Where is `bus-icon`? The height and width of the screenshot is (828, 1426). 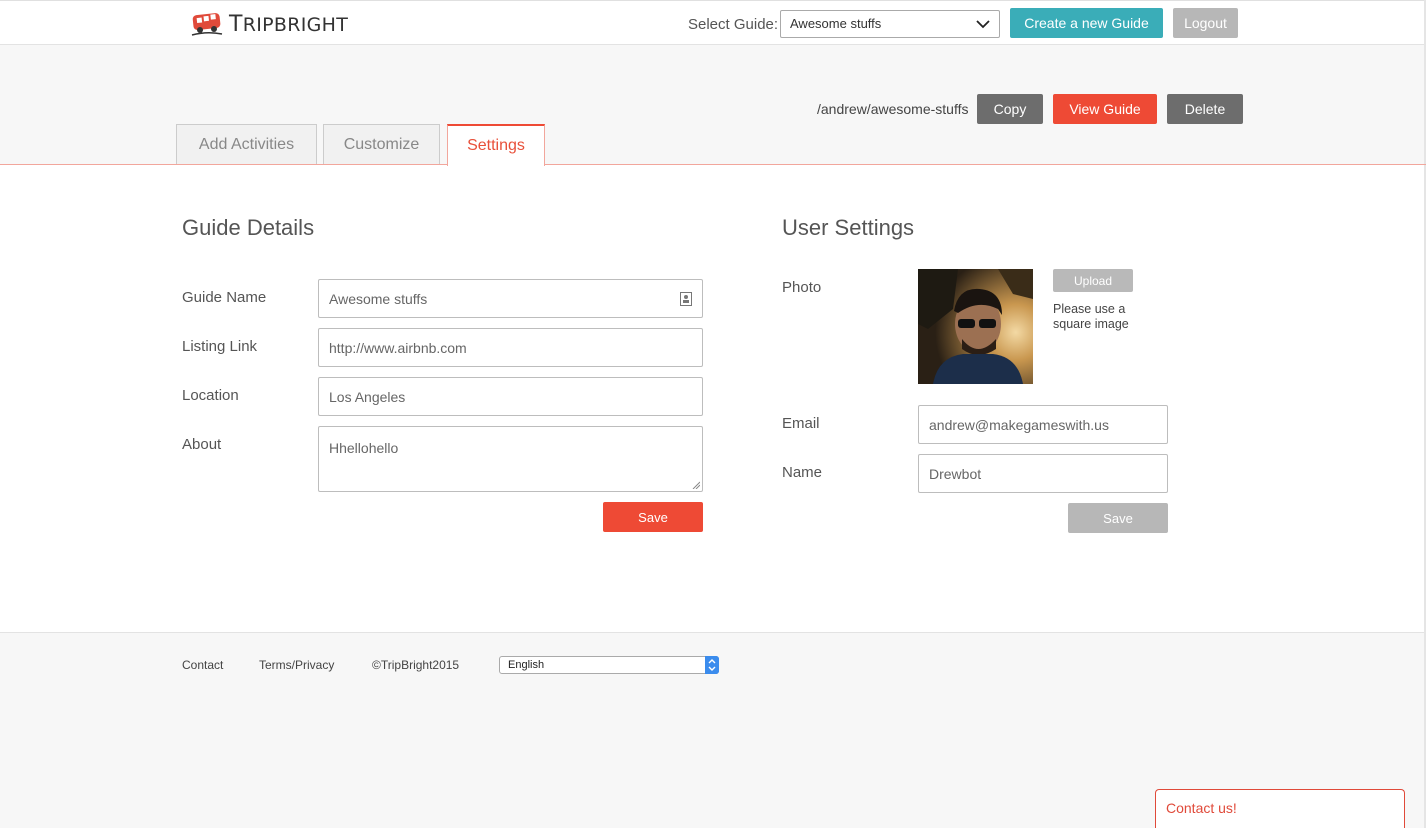
bus-icon is located at coordinates (207, 24).